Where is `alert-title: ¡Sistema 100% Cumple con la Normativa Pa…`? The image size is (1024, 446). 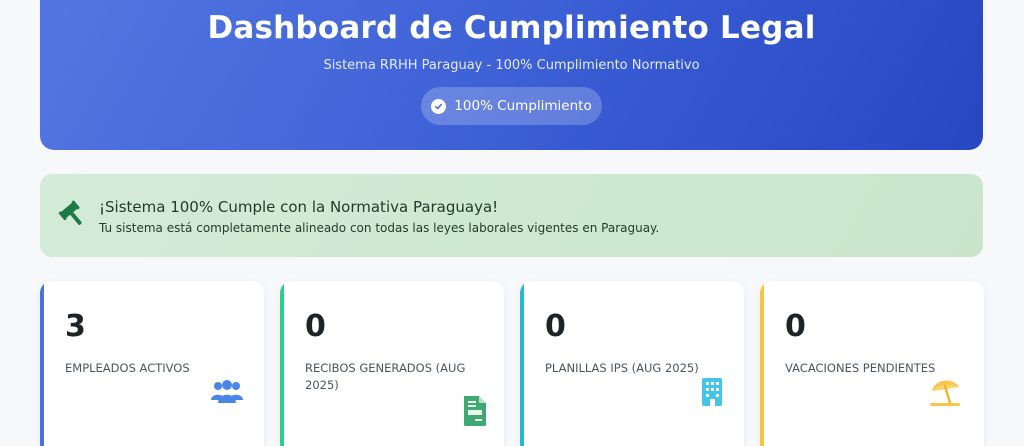
alert-title: ¡Sistema 100% Cumple con la Normativa Pa… is located at coordinates (299, 207).